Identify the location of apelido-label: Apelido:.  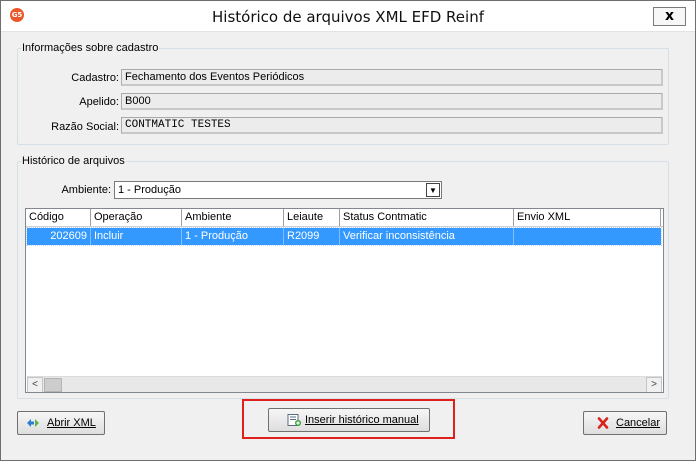
(99, 102).